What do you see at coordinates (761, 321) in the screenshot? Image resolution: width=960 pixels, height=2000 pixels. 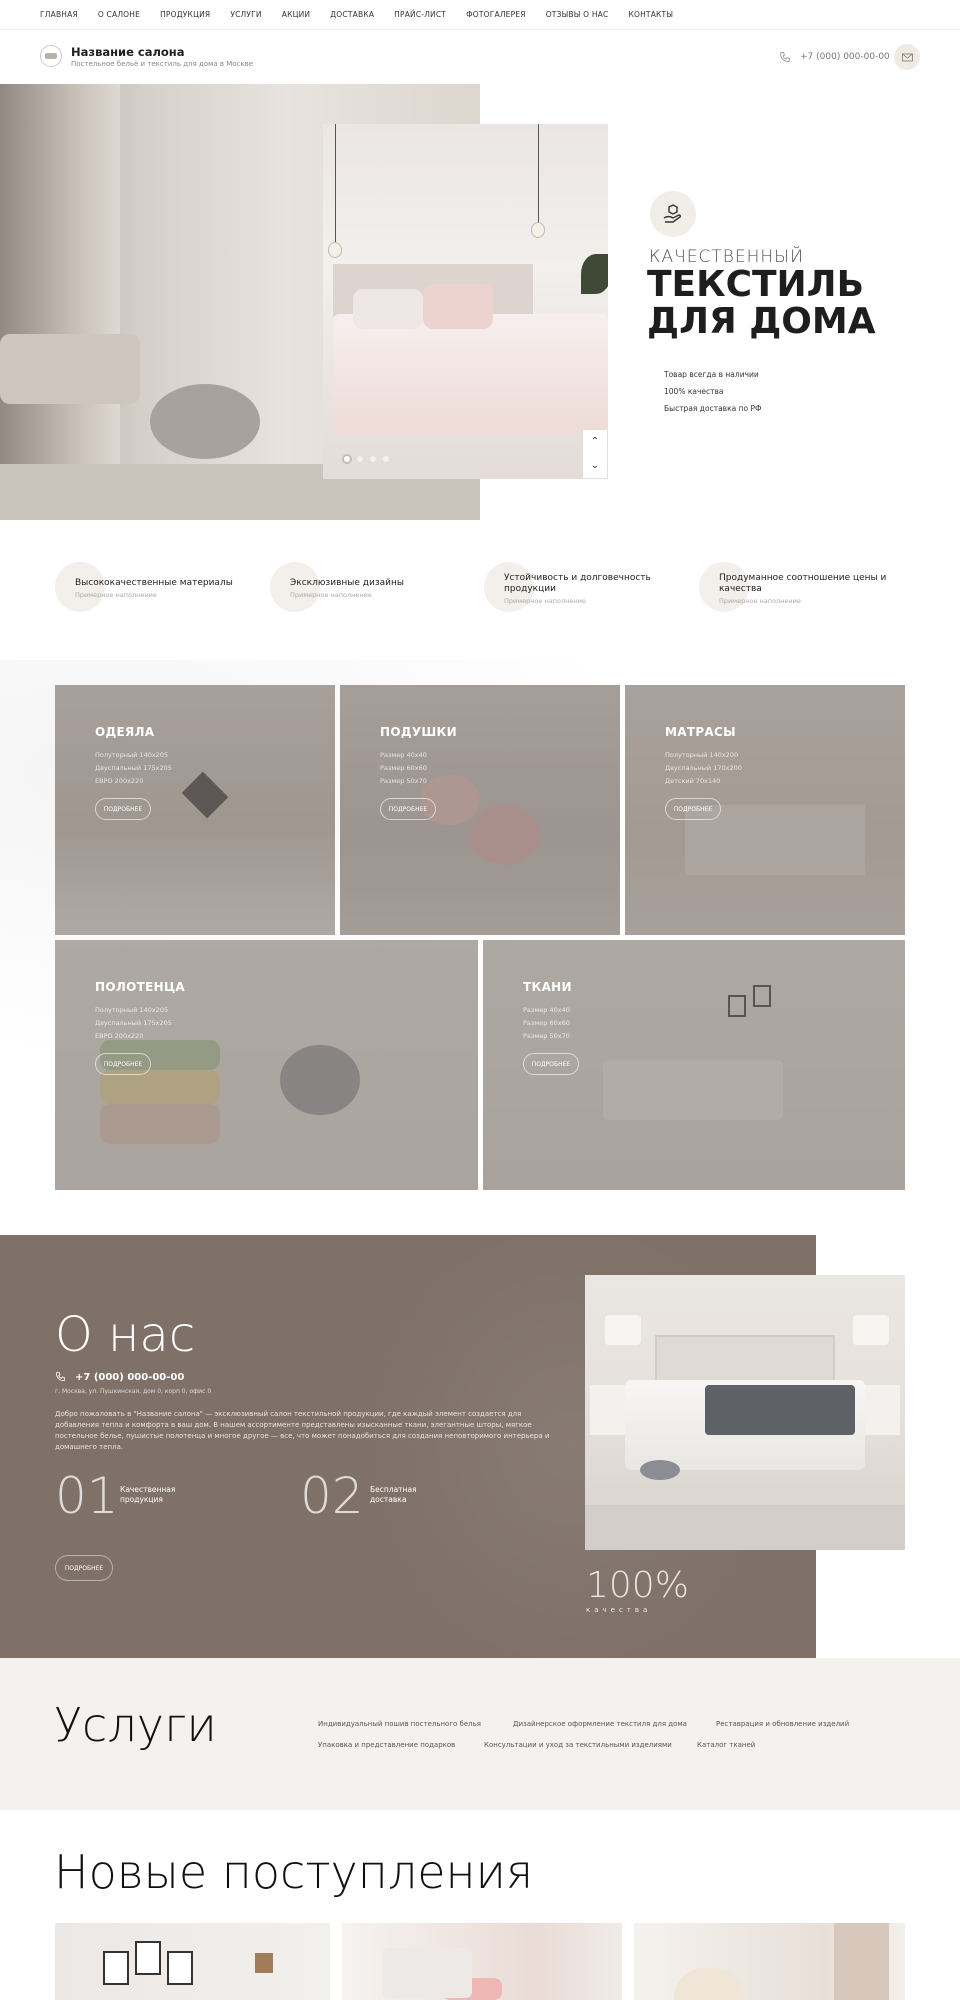 I see `hero-title-line2: ДЛЯ ДОМА` at bounding box center [761, 321].